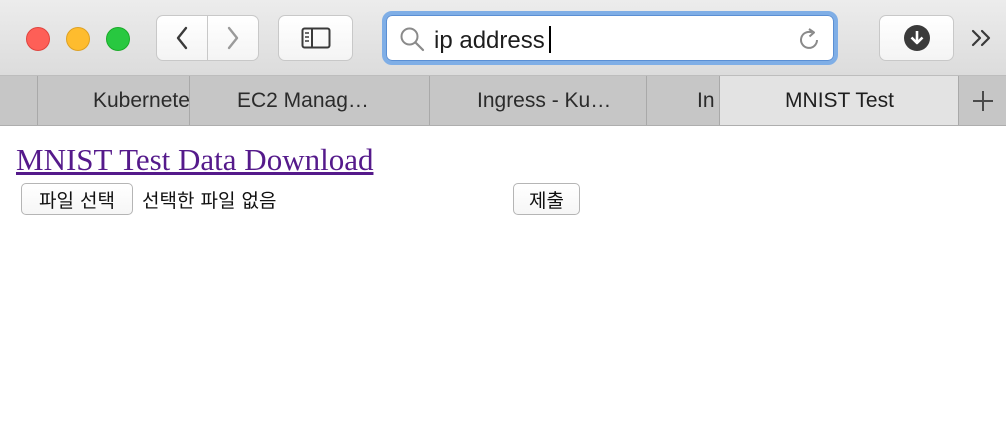 This screenshot has height=432, width=1006. I want to click on chevron-right-icon, so click(233, 38).